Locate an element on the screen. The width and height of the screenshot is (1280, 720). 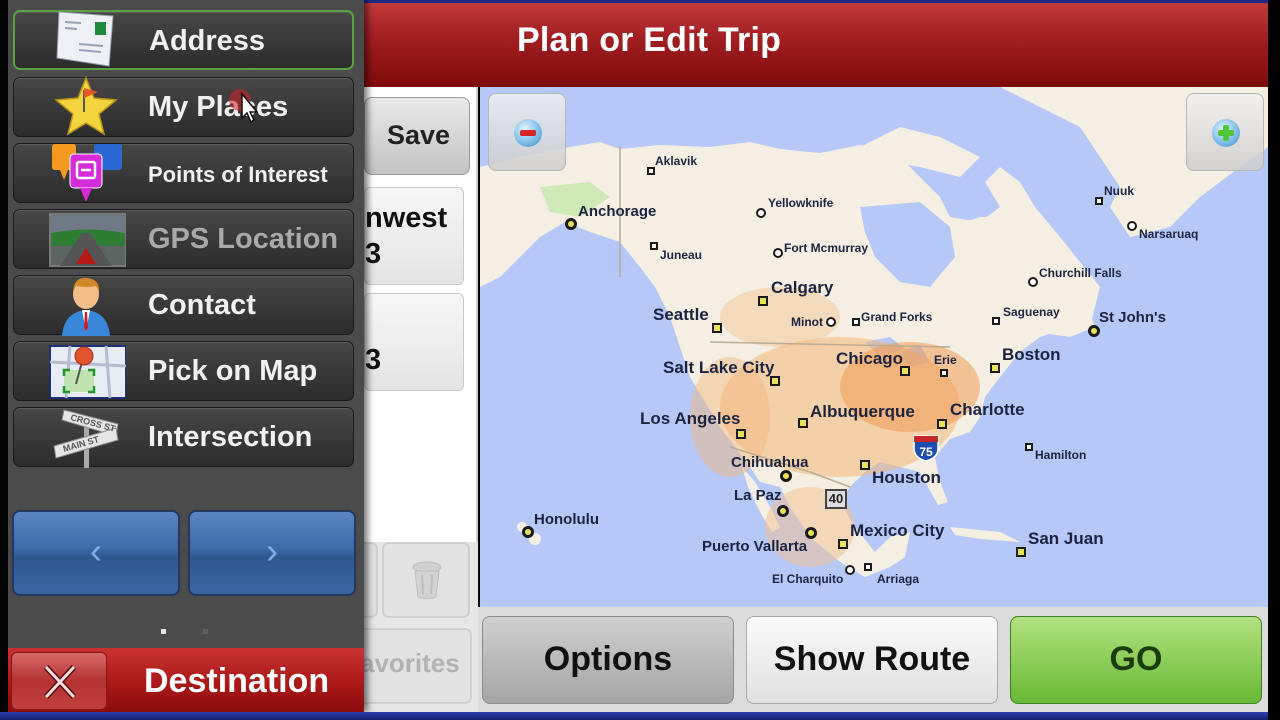
bottom-border is located at coordinates (635, 716).